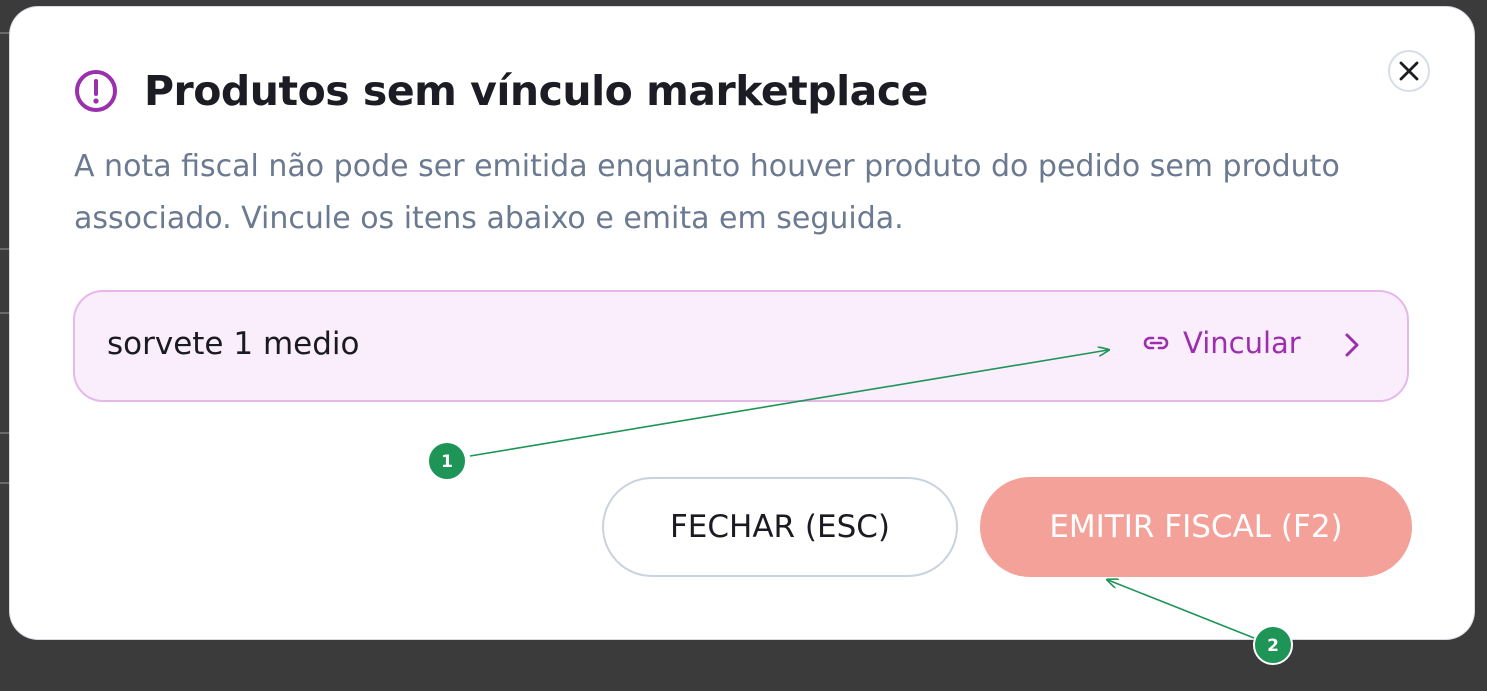 This screenshot has height=691, width=1487. What do you see at coordinates (233, 344) in the screenshot?
I see `product-name: sorvete 1 medio` at bounding box center [233, 344].